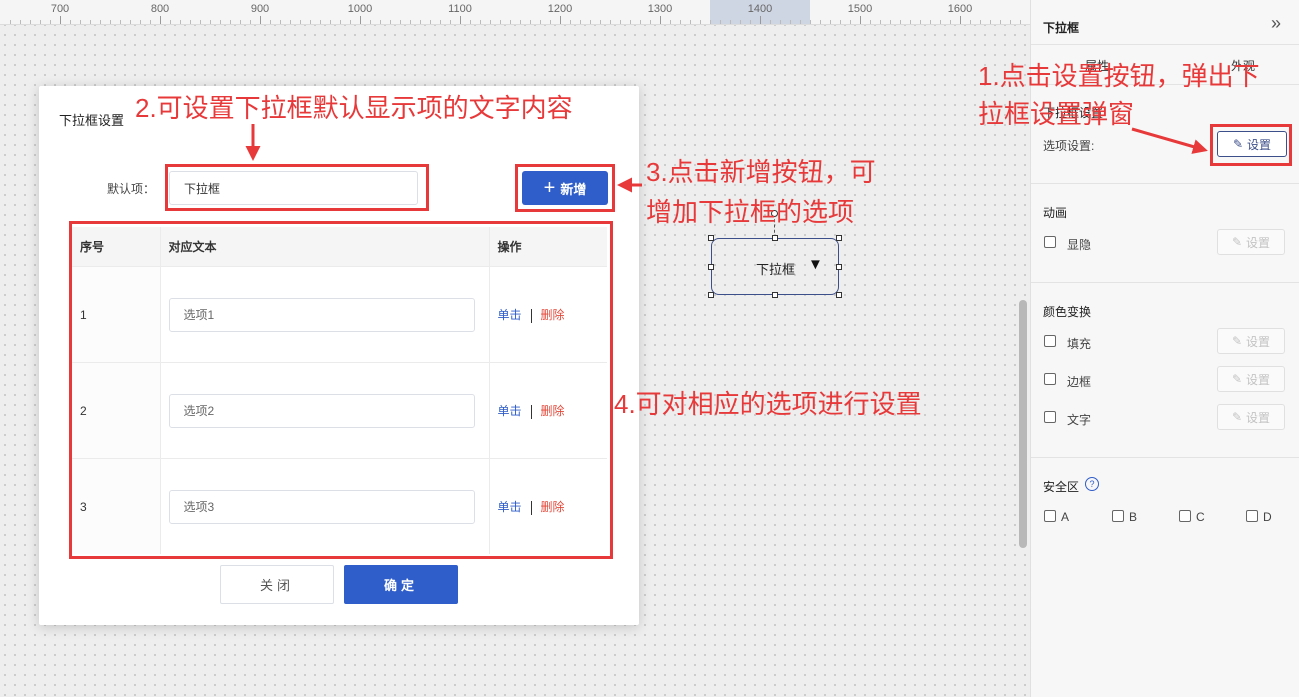 The image size is (1299, 697). I want to click on ruler-label: 1500, so click(860, 9).